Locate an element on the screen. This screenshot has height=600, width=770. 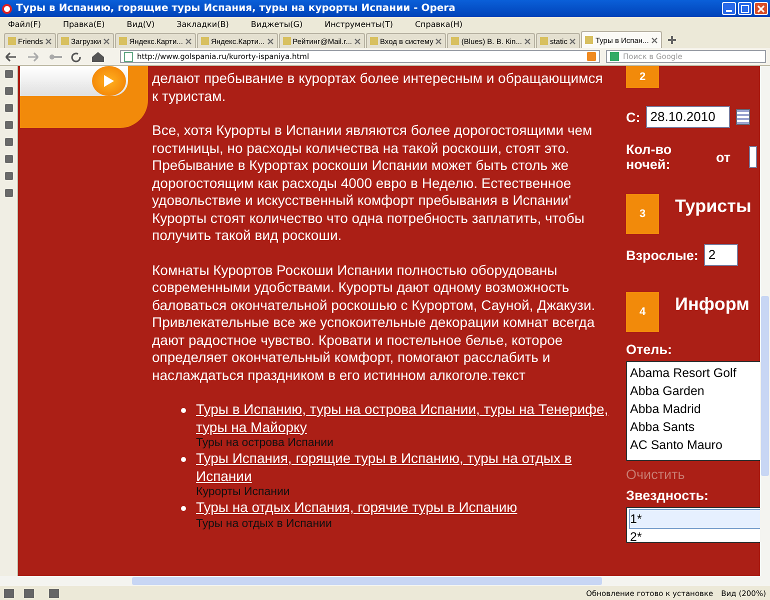
maximize-icon is located at coordinates (745, 8).